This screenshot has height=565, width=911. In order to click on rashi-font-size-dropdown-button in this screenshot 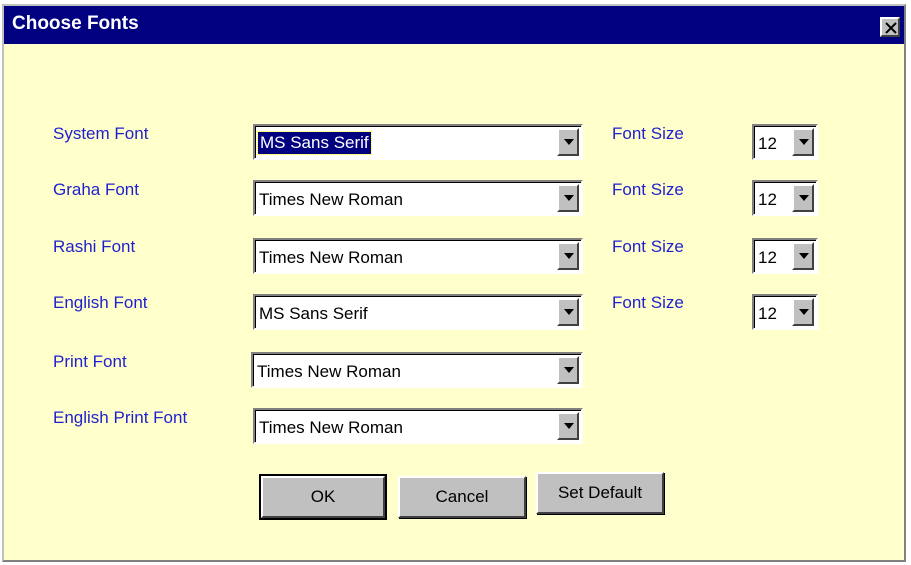, I will do `click(803, 256)`.